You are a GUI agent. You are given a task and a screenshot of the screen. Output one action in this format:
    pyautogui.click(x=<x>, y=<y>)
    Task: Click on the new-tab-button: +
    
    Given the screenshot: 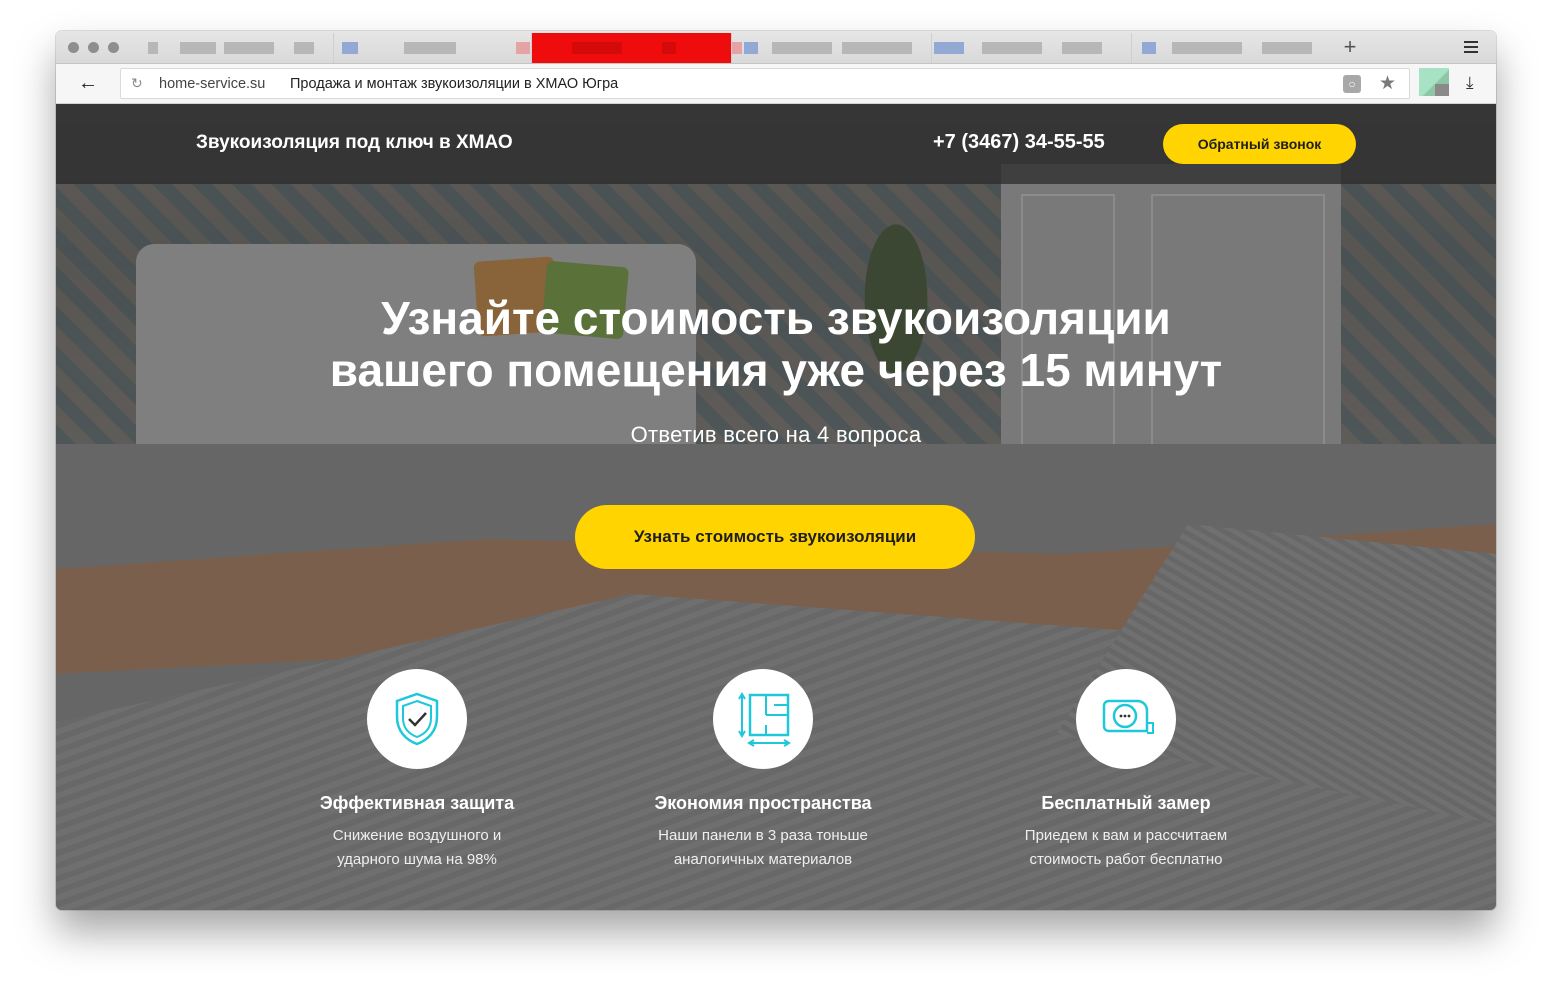 What is the action you would take?
    pyautogui.click(x=1350, y=47)
    